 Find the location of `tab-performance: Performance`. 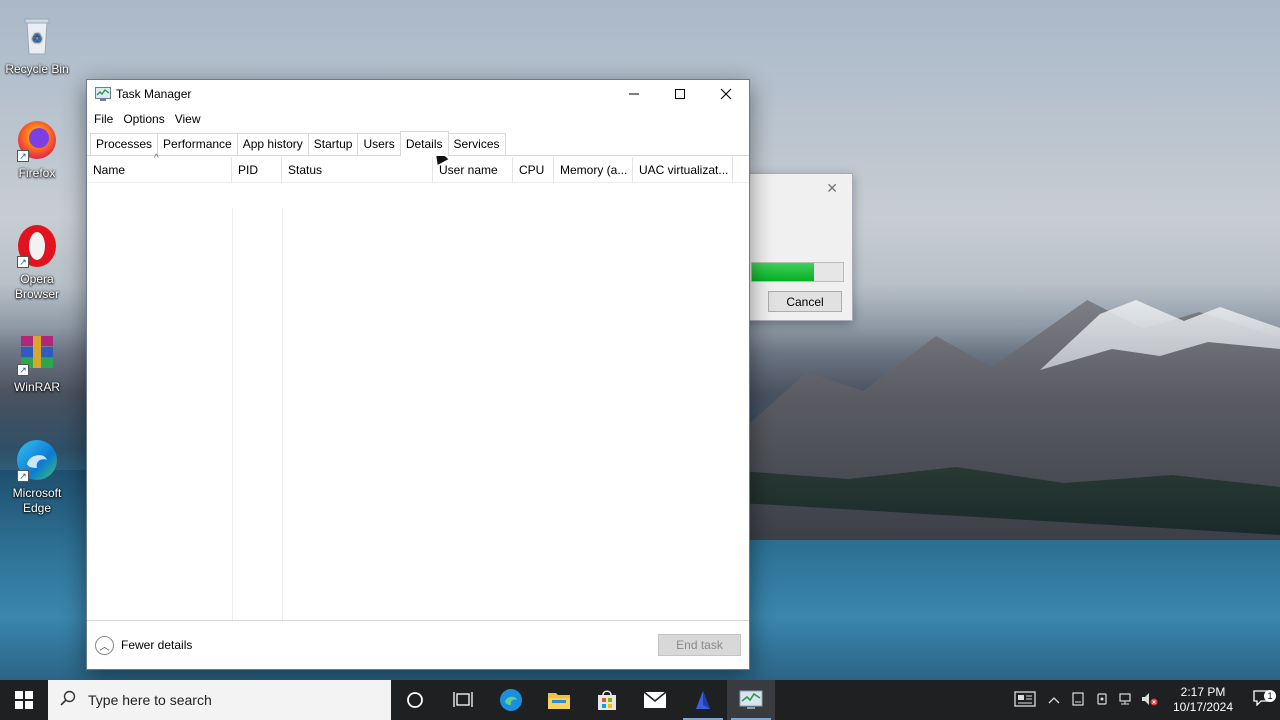

tab-performance: Performance is located at coordinates (197, 144).